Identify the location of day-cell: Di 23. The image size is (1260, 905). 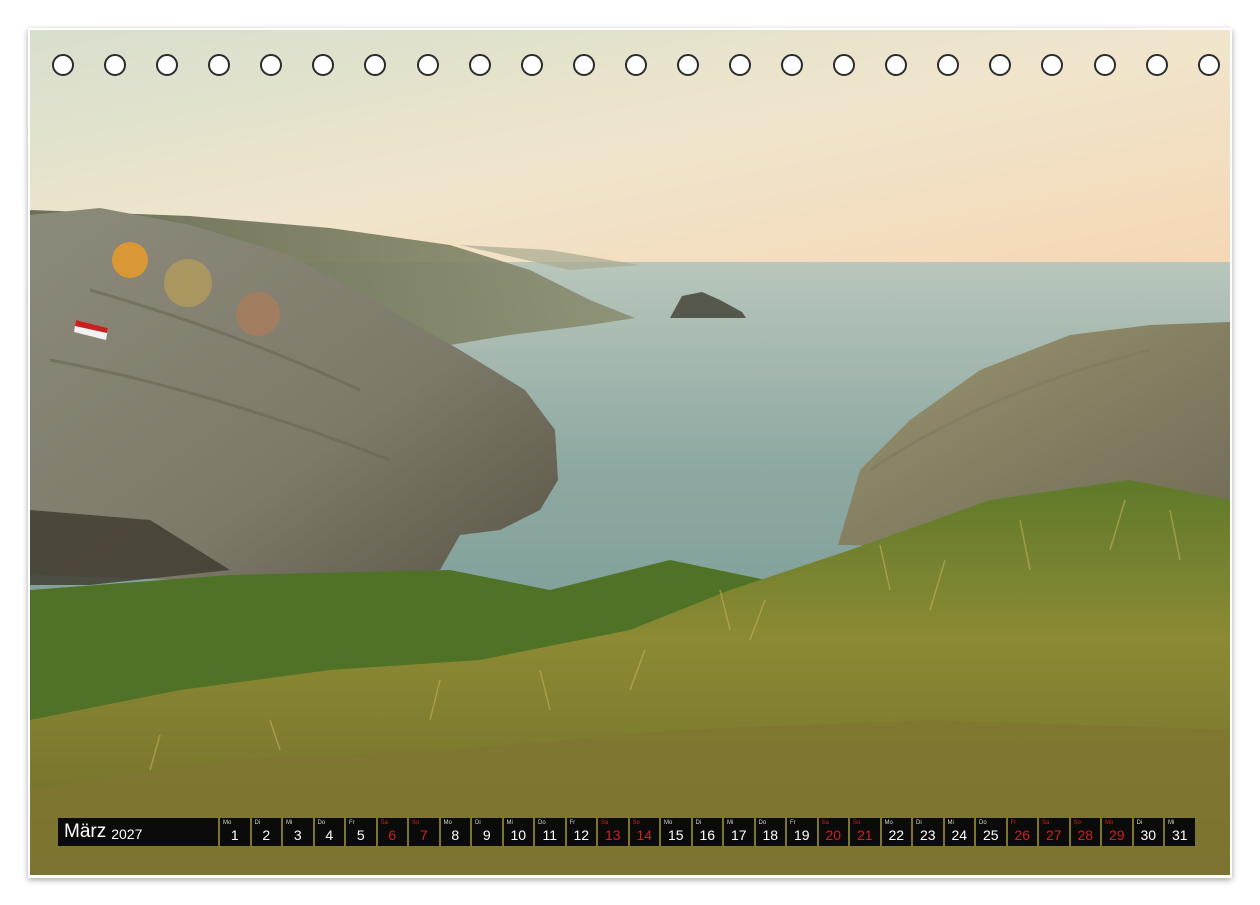
(928, 832).